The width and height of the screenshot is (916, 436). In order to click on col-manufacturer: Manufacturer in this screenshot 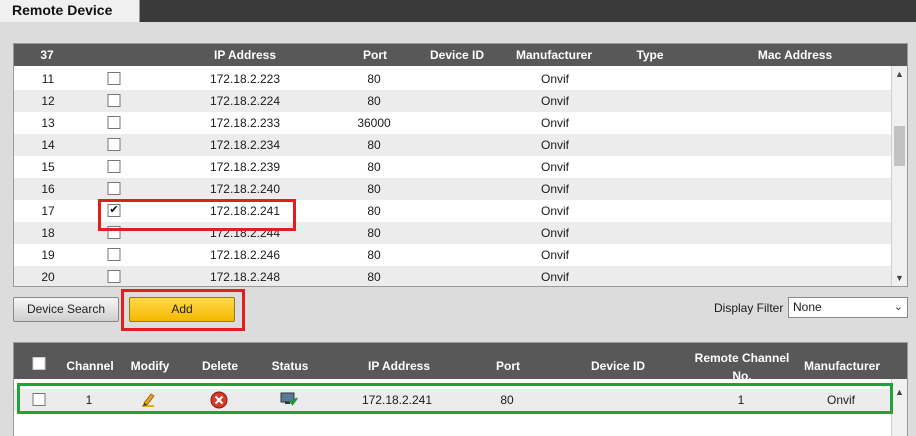, I will do `click(554, 55)`.